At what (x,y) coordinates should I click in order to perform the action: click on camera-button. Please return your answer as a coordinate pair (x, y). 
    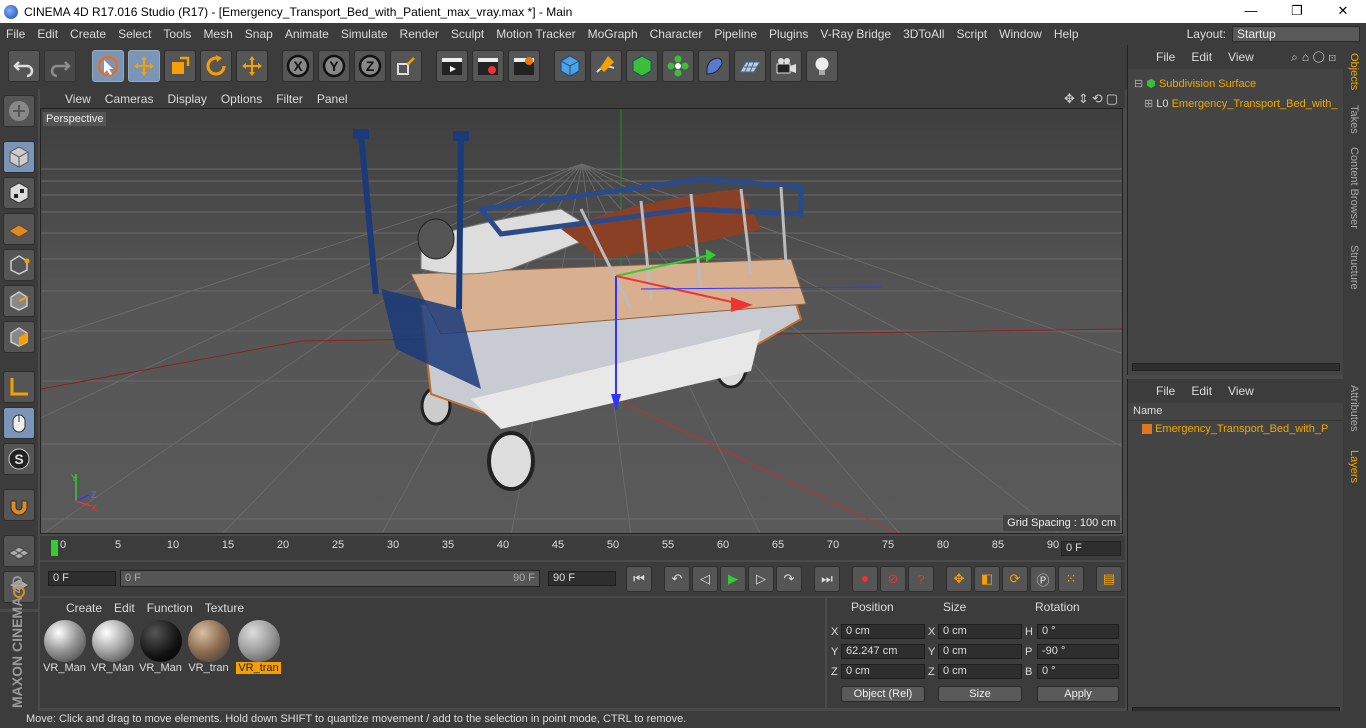
    Looking at the image, I should click on (786, 66).